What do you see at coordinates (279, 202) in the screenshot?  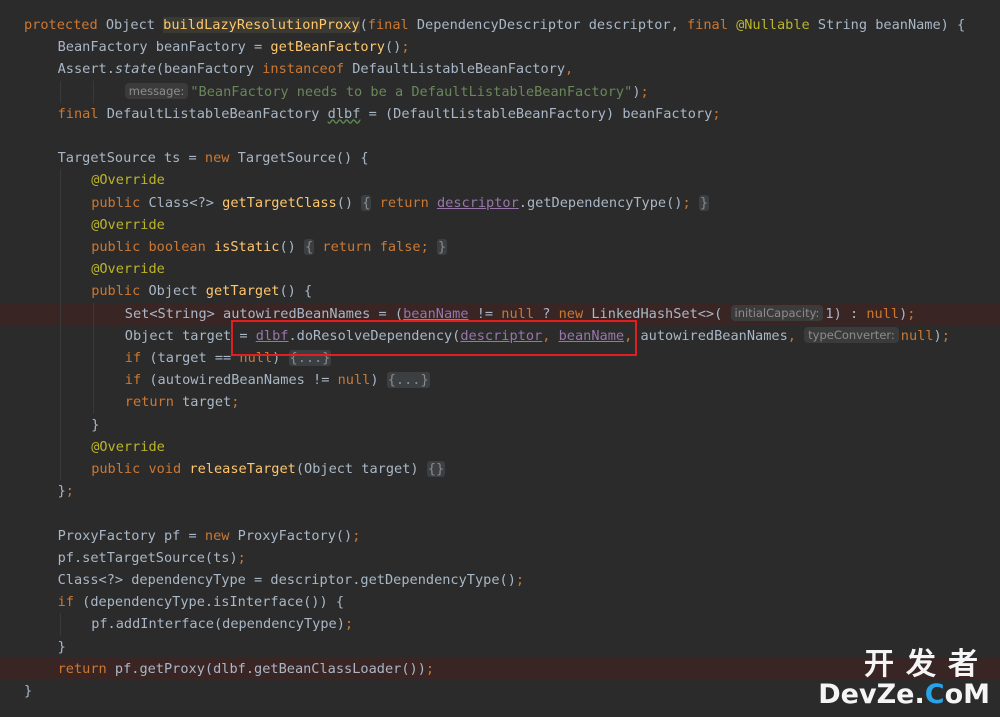 I see `code-token: getTargetClass` at bounding box center [279, 202].